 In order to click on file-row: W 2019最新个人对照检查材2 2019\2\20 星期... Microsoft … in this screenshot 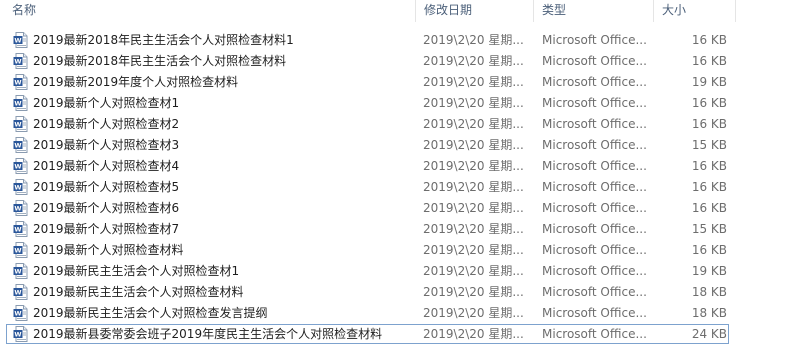, I will do `click(402, 124)`.